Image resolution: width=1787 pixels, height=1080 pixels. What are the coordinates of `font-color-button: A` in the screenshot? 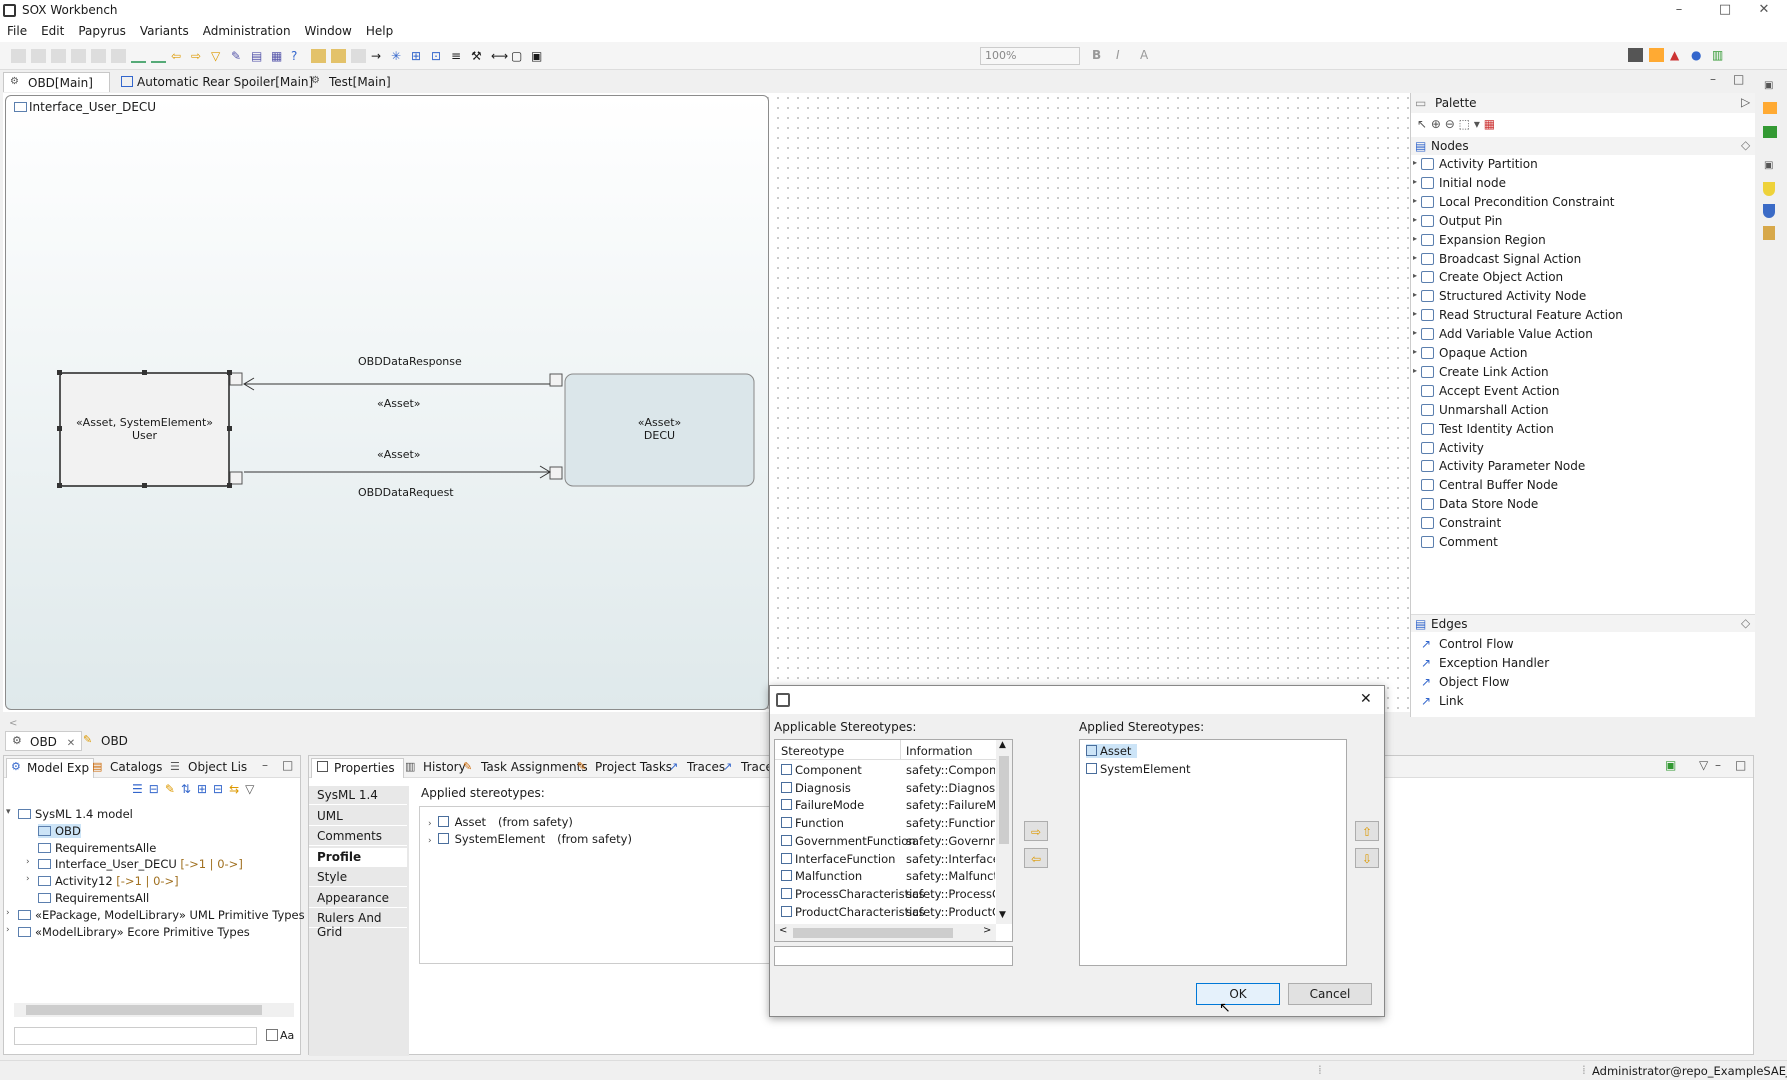 It's located at (1144, 55).